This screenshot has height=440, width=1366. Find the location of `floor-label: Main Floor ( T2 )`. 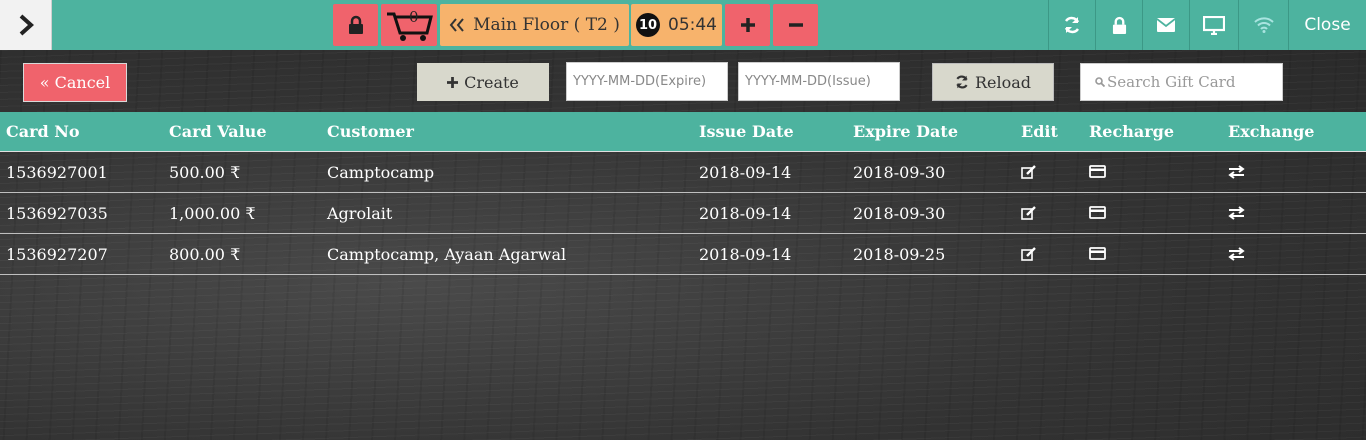

floor-label: Main Floor ( T2 ) is located at coordinates (546, 25).